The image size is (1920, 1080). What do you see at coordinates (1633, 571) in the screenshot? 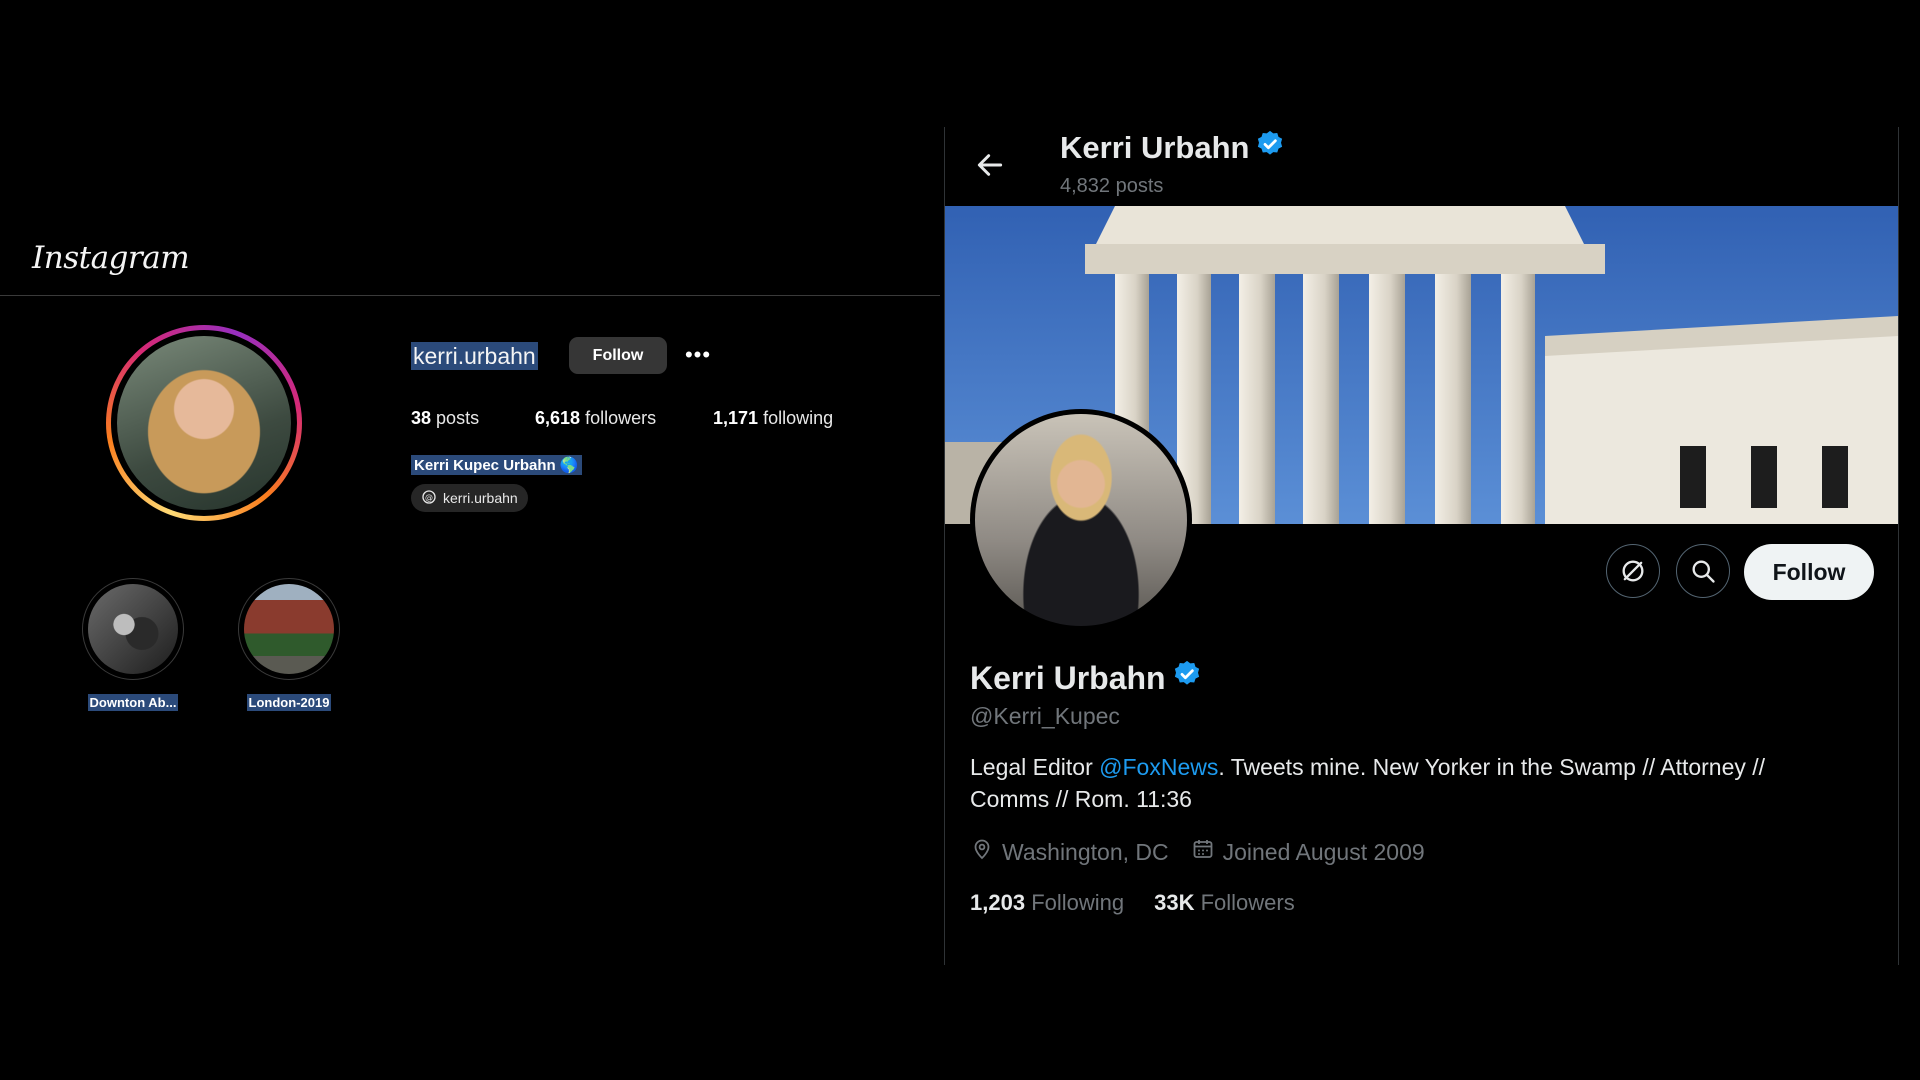
I see `grok-icon` at bounding box center [1633, 571].